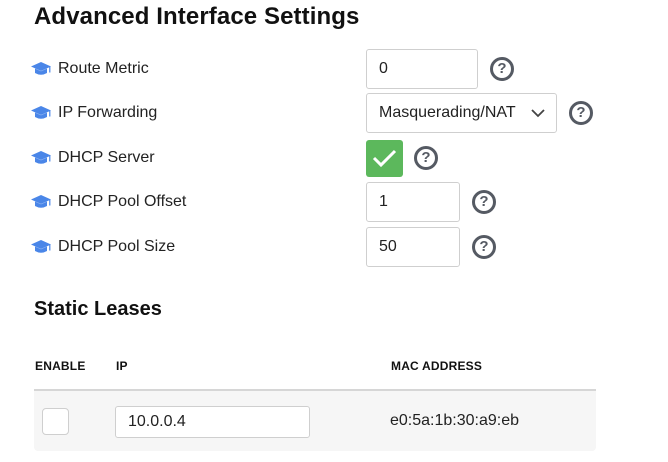 The image size is (668, 462). What do you see at coordinates (106, 157) in the screenshot?
I see `dhcp-server-label: DHCP Server` at bounding box center [106, 157].